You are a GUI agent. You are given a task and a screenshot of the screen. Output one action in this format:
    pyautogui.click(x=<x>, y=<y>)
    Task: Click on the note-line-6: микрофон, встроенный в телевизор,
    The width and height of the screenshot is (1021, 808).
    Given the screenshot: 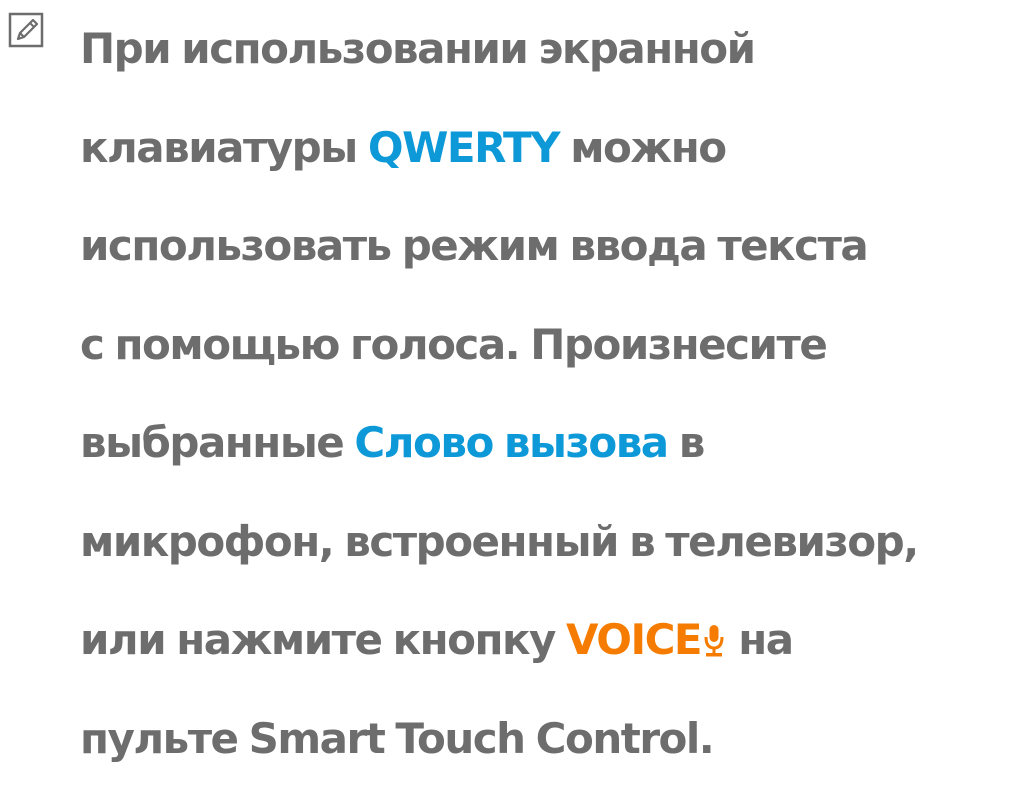 What is the action you would take?
    pyautogui.click(x=499, y=541)
    